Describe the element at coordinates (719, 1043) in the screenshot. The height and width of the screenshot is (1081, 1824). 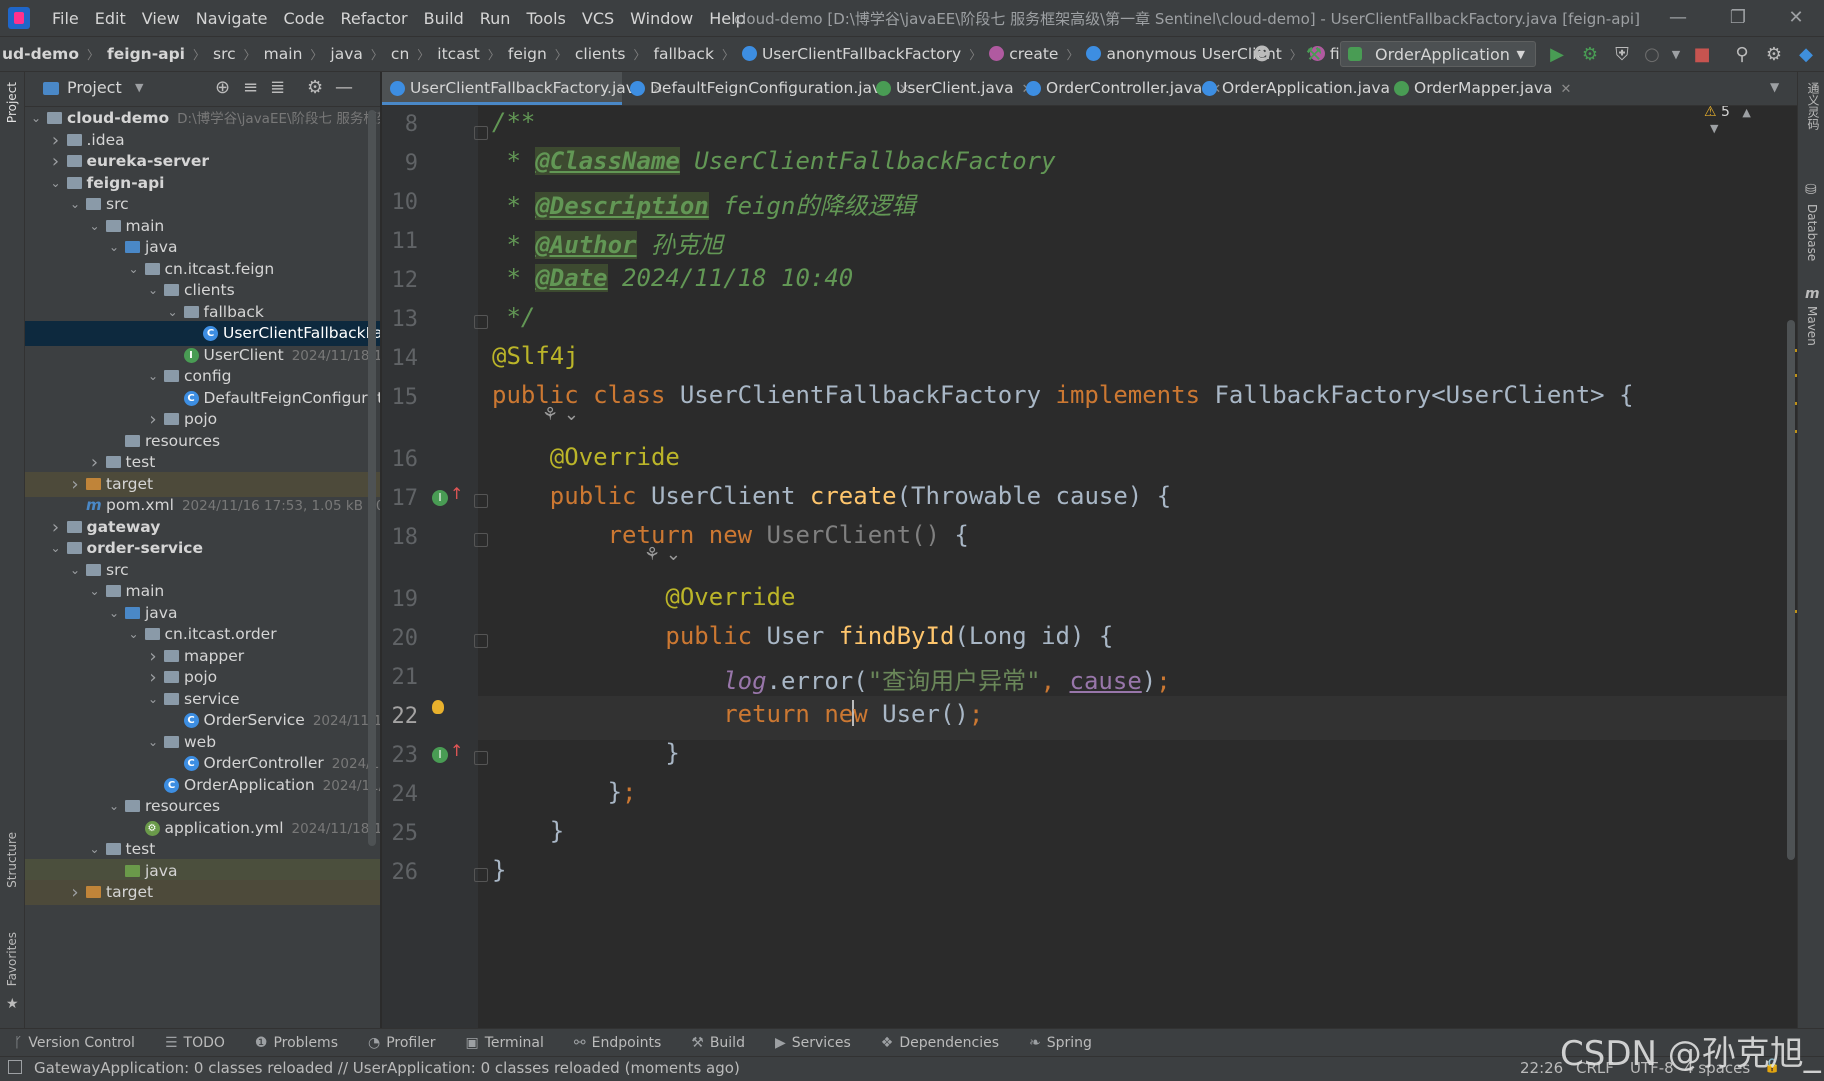
I see `toolwindow-build: ⚒ Build` at that location.